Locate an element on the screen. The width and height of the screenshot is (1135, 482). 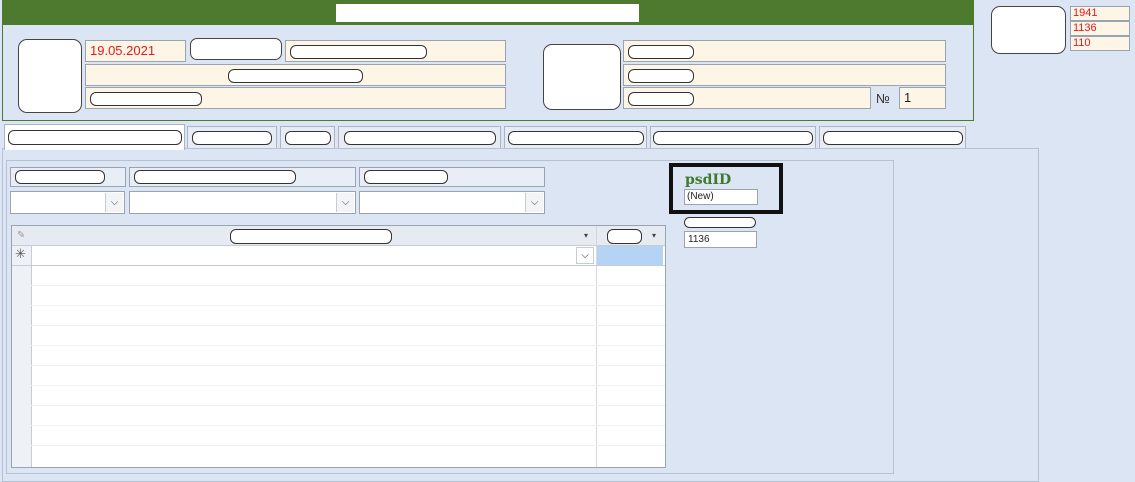
side-value-1: 1941 is located at coordinates (1100, 13).